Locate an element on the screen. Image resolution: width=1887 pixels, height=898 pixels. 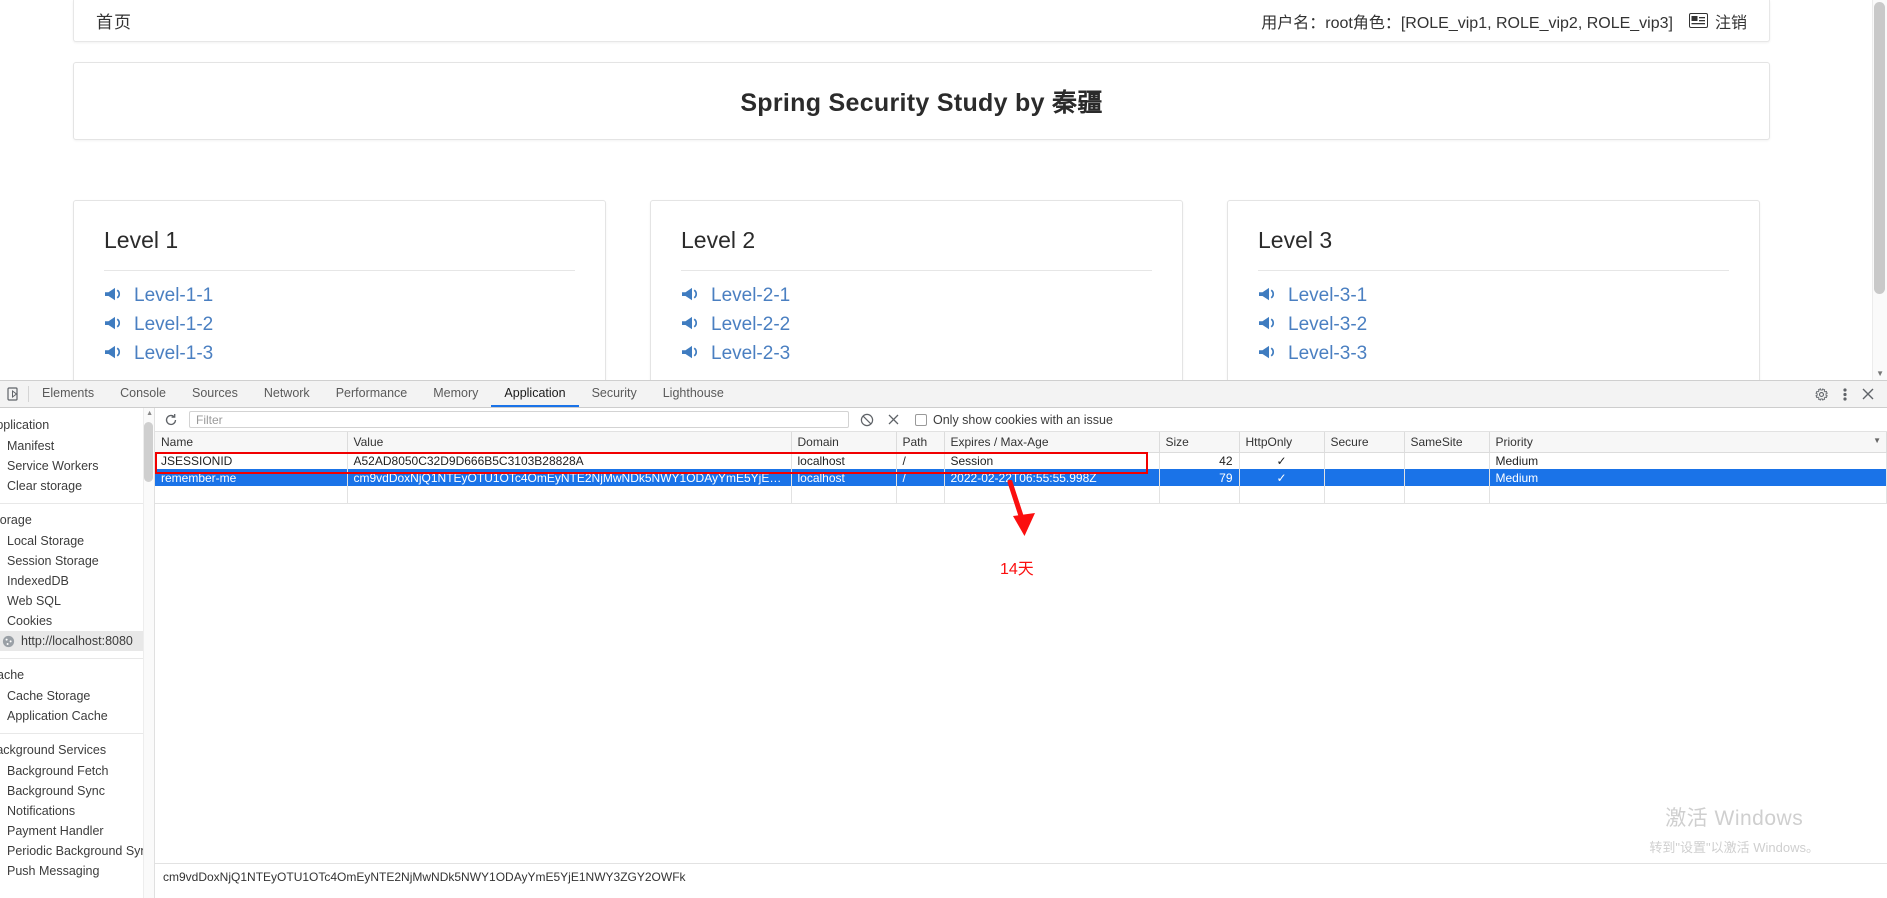
sidebar-item-label: Notifications is located at coordinates (41, 811).